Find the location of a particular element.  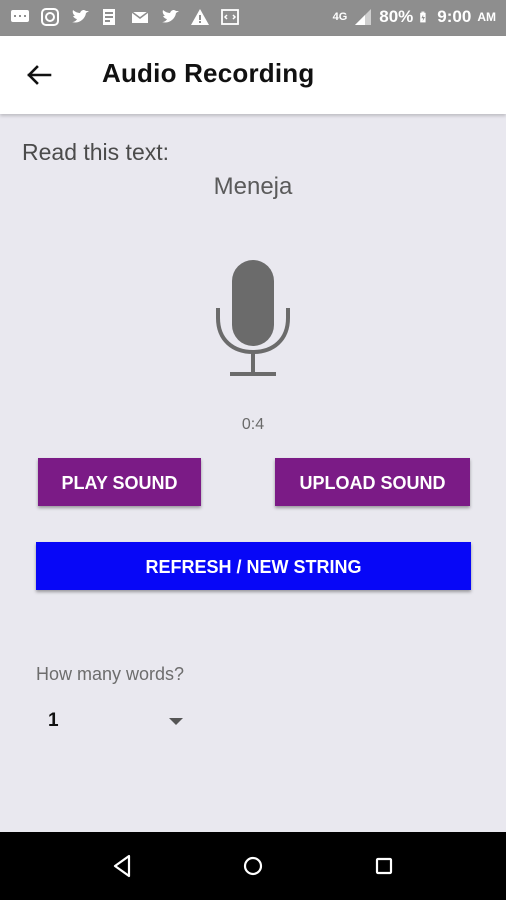

battery-charging-icon is located at coordinates (423, 17).